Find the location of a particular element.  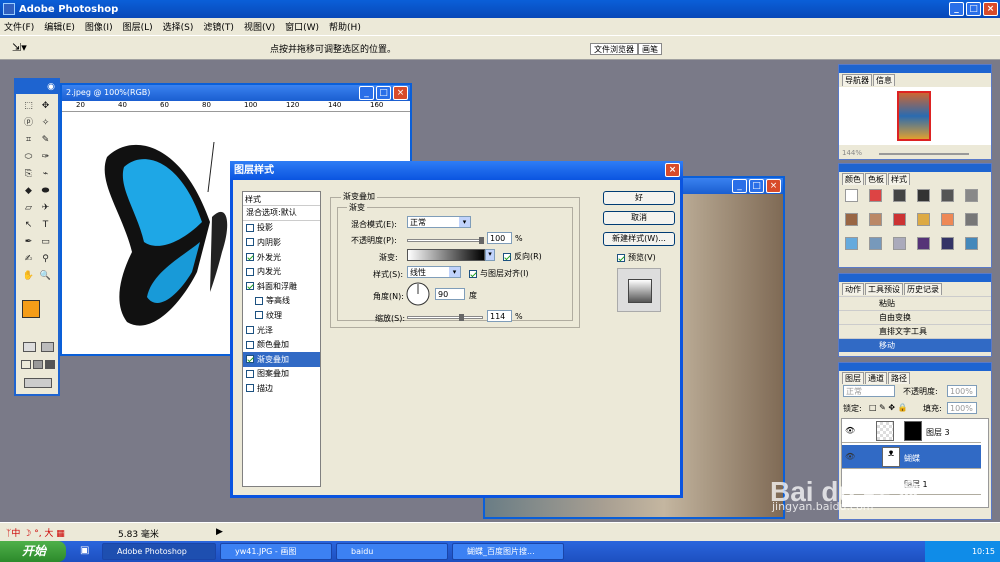

scale-input: 114 is located at coordinates (499, 316).